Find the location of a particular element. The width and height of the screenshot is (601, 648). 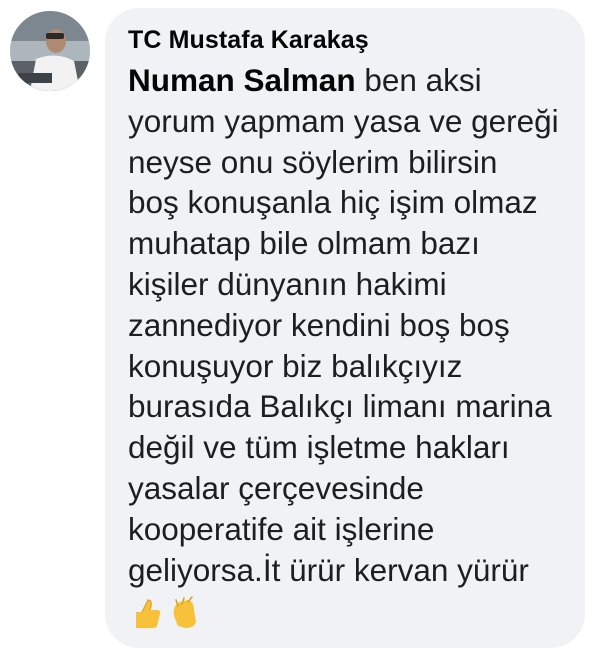

profile-photo-icon is located at coordinates (50, 51).